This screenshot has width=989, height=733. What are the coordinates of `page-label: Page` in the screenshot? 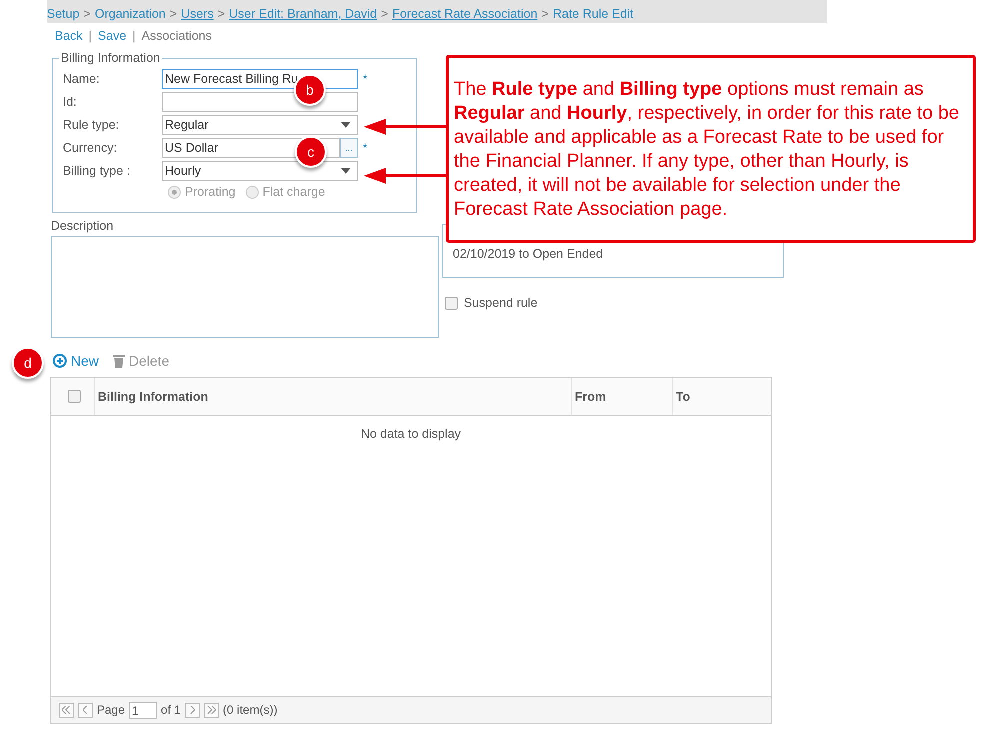 It's located at (111, 710).